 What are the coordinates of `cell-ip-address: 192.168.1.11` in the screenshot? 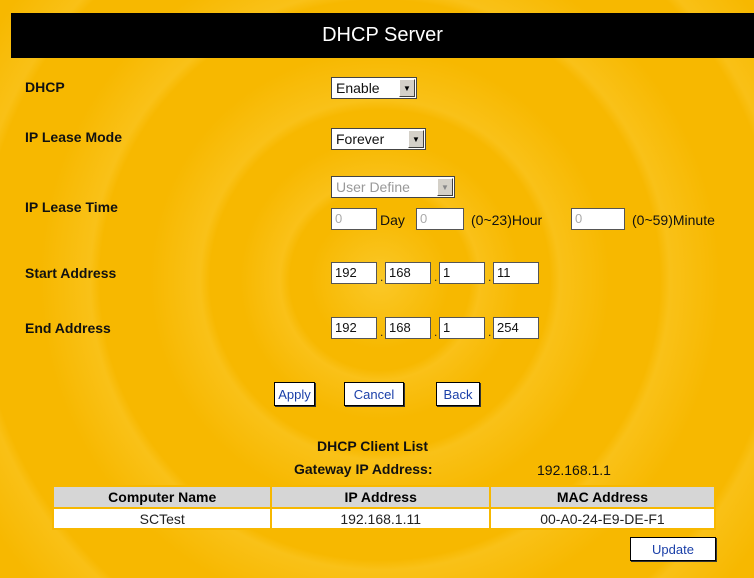 It's located at (380, 518).